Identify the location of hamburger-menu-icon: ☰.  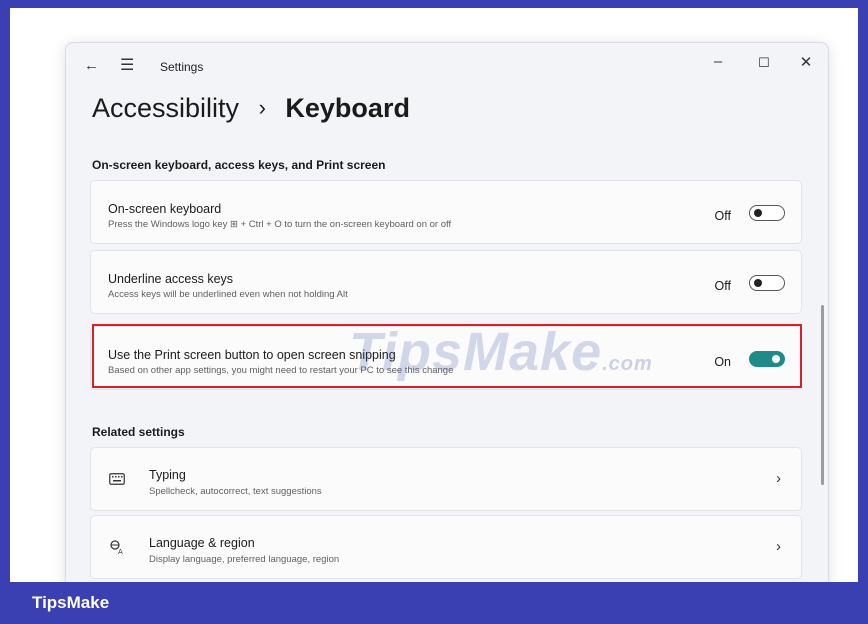
(127, 65).